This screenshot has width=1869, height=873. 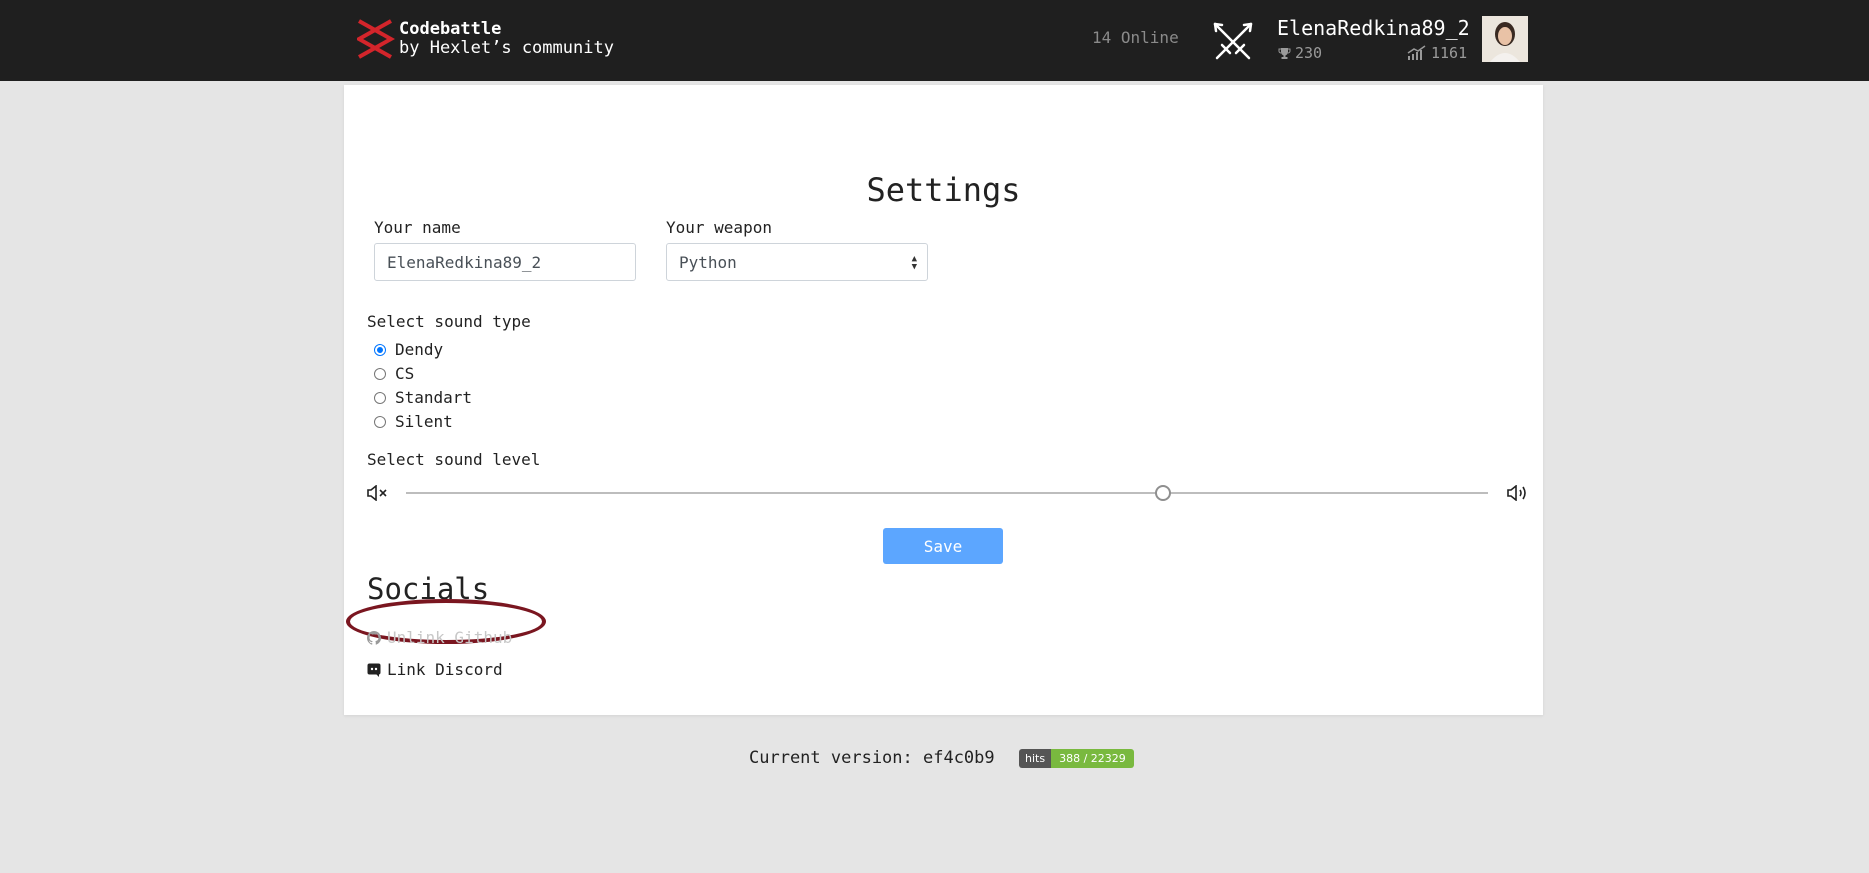 I want to click on unlink-github-label: Unlink Github, so click(x=450, y=637).